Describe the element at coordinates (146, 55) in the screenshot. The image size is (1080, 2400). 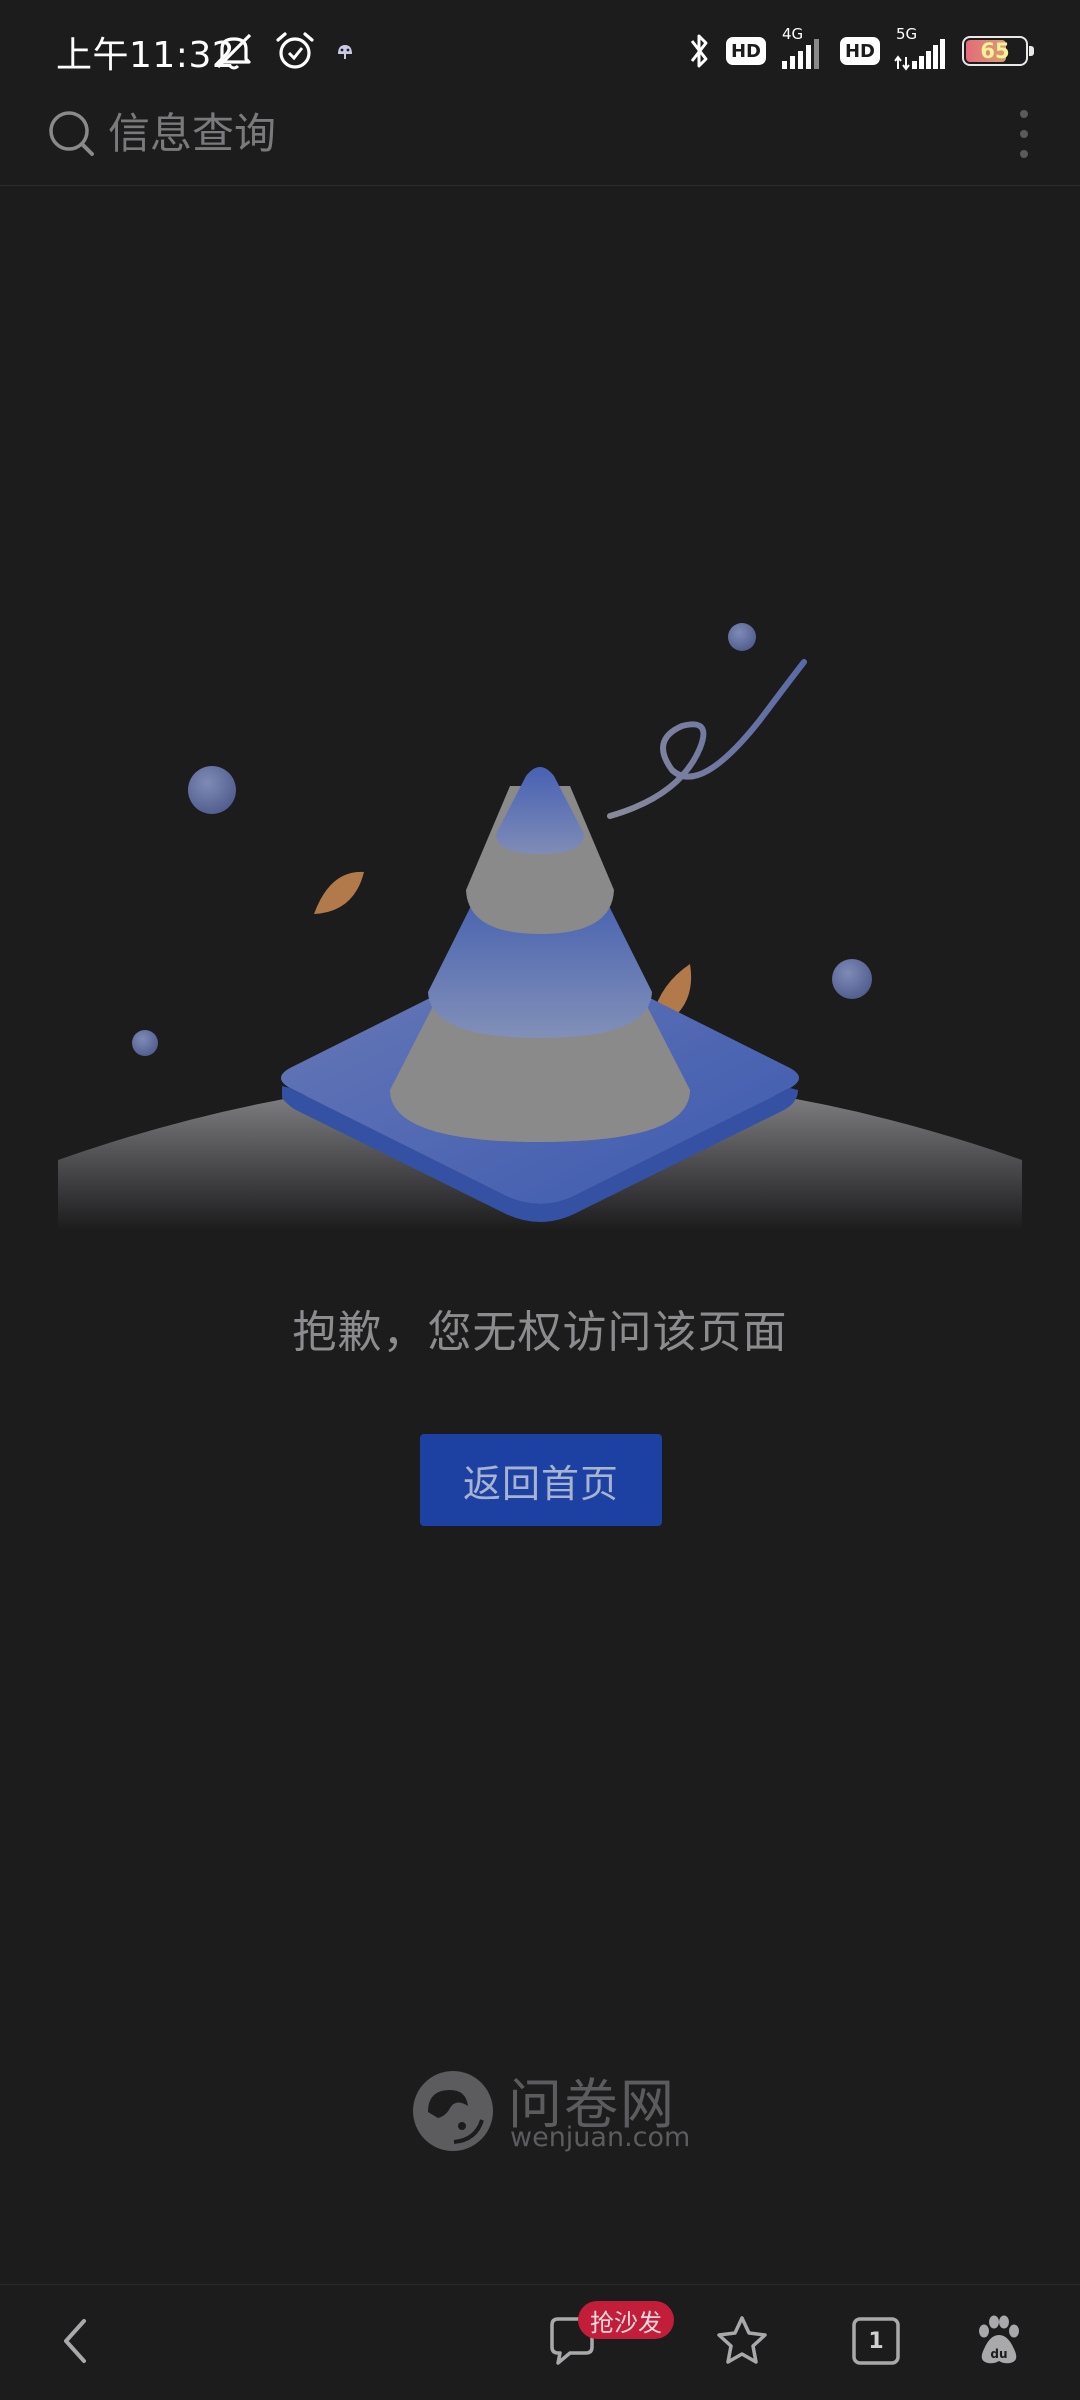
I see `status-time: 上午11:32` at that location.